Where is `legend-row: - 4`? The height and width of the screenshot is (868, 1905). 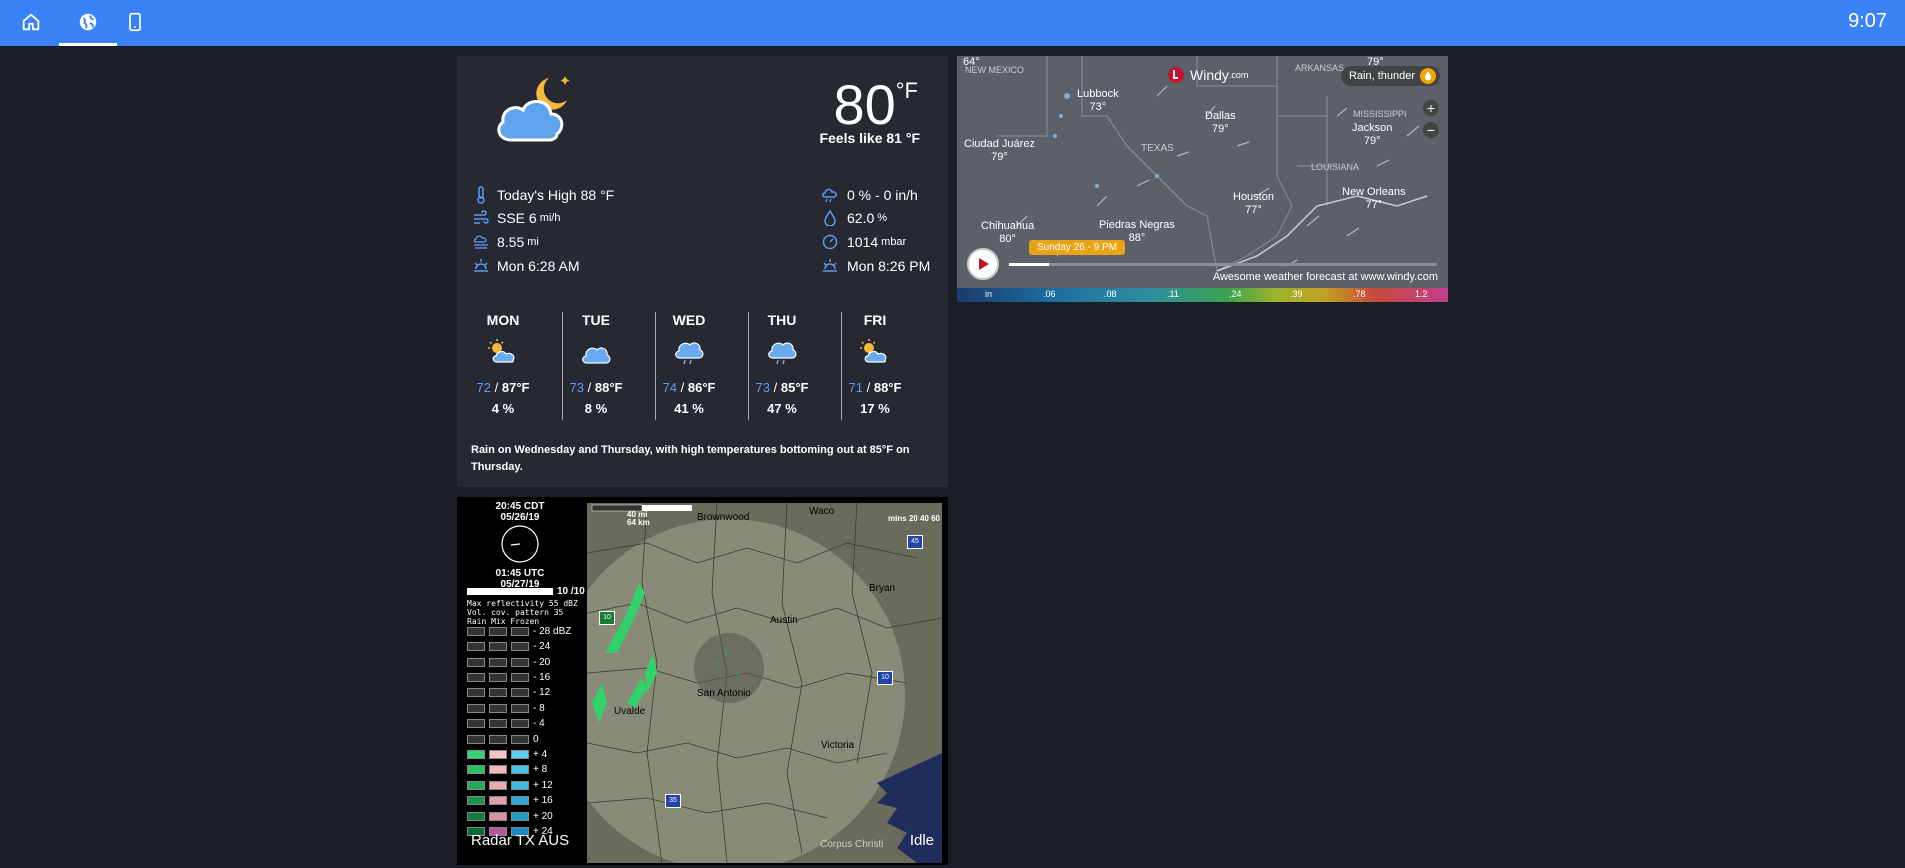 legend-row: - 4 is located at coordinates (506, 723).